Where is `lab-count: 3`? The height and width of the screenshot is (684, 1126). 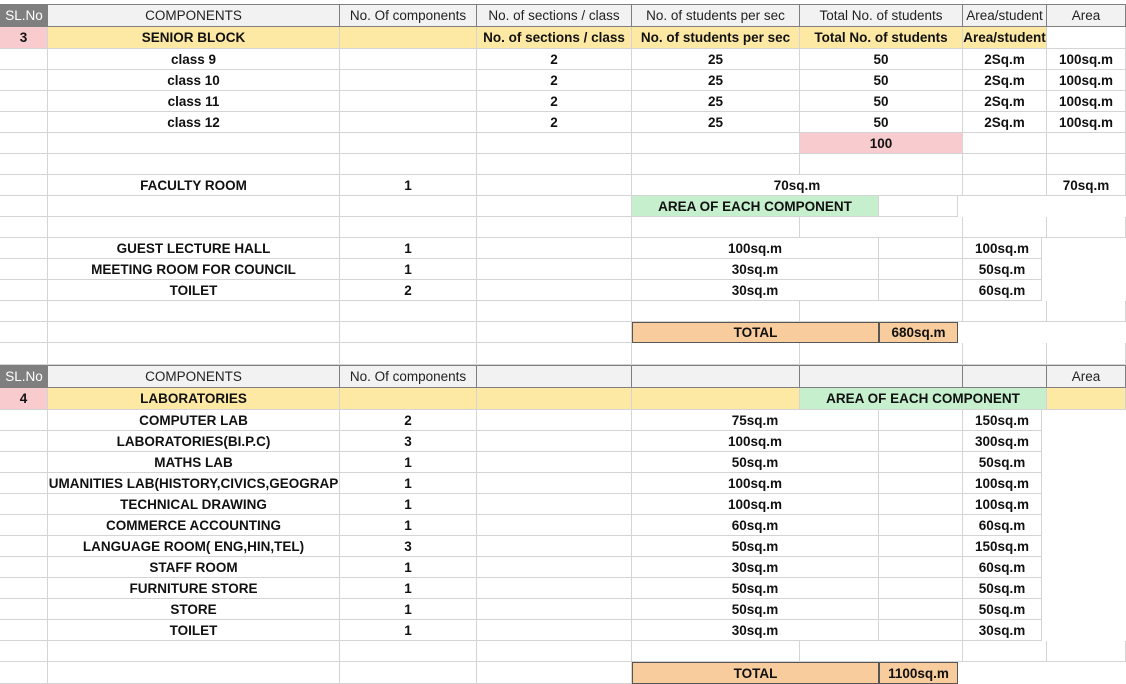 lab-count: 3 is located at coordinates (408, 441).